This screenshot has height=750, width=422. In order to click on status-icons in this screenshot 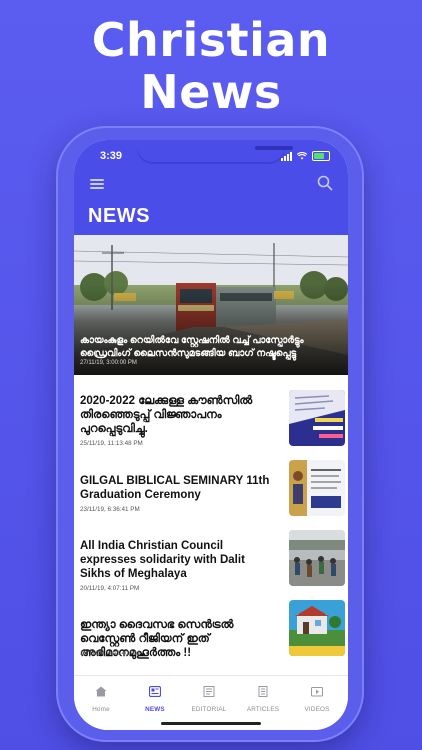, I will do `click(305, 156)`.